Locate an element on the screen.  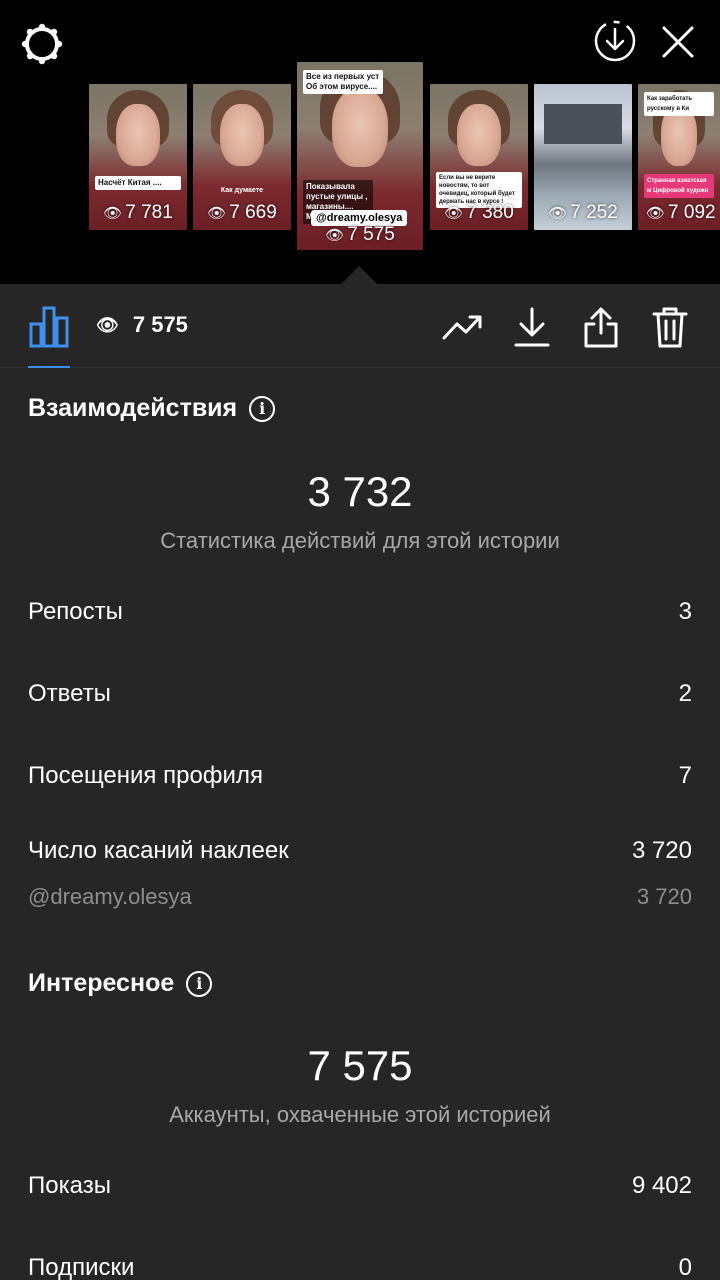
stat-row-sticker-taps: Число касаний наклеек 3 720 is located at coordinates (360, 851).